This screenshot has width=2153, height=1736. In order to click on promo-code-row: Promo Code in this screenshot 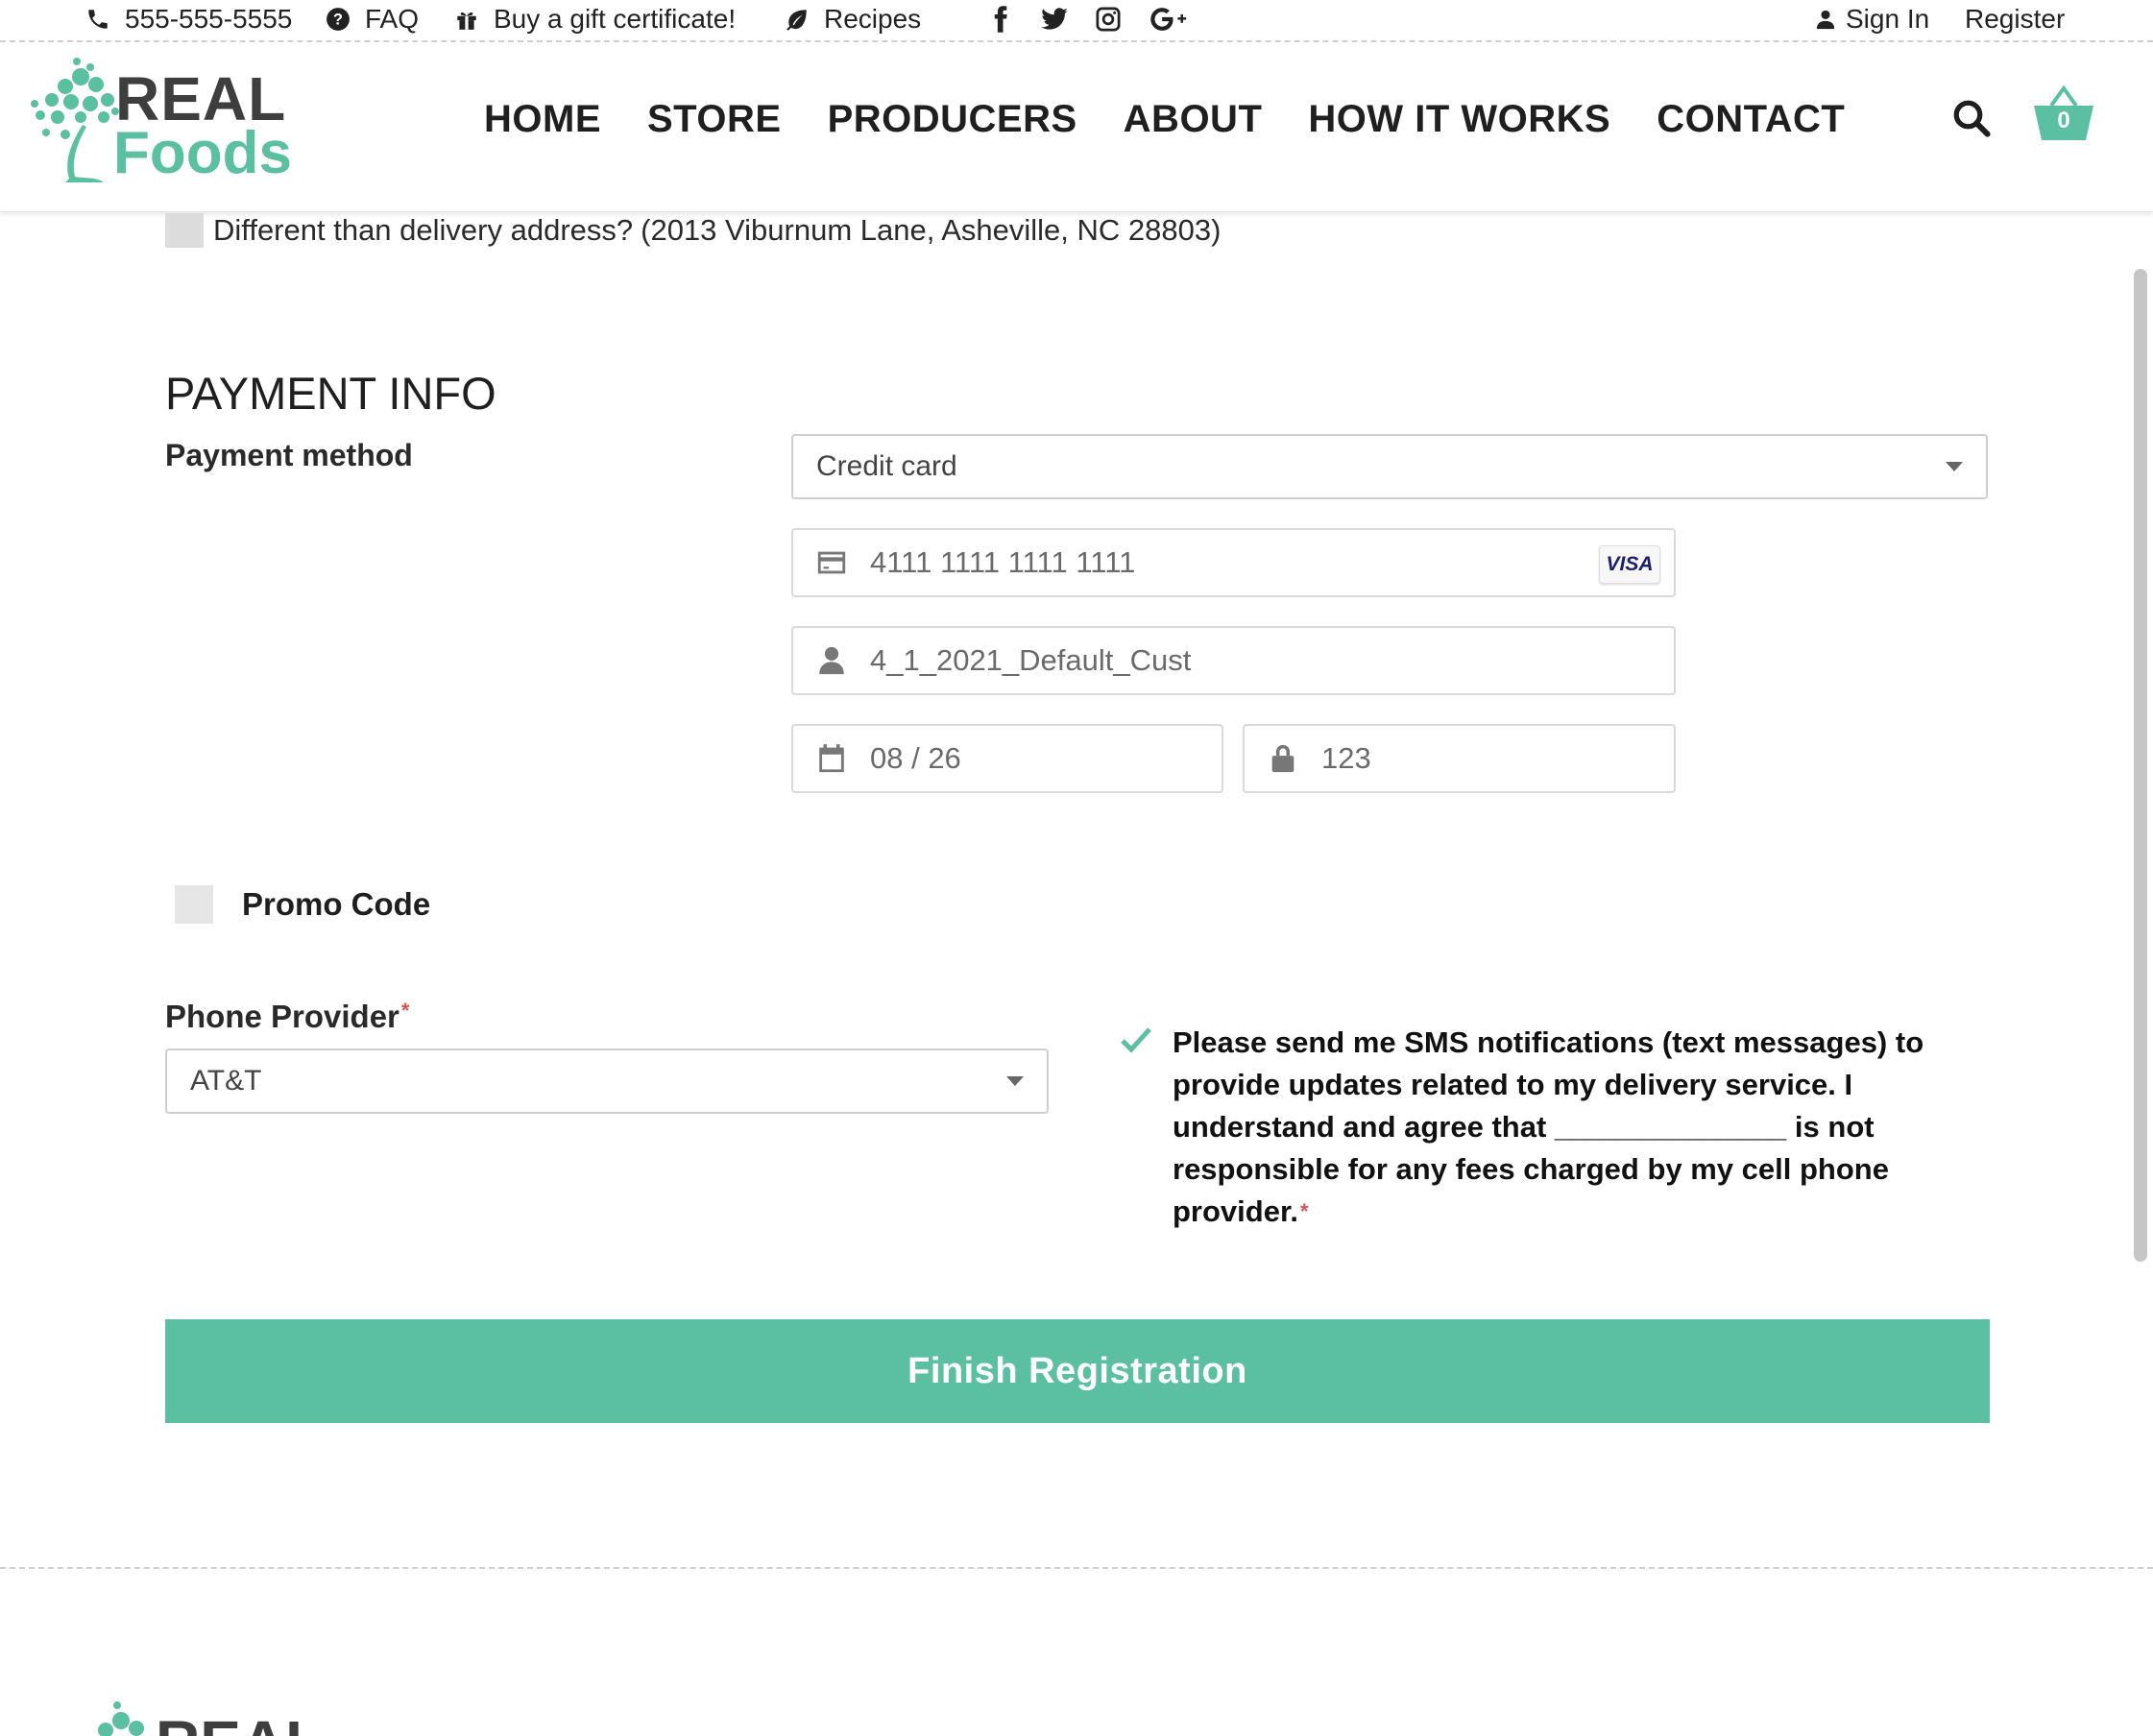, I will do `click(302, 904)`.